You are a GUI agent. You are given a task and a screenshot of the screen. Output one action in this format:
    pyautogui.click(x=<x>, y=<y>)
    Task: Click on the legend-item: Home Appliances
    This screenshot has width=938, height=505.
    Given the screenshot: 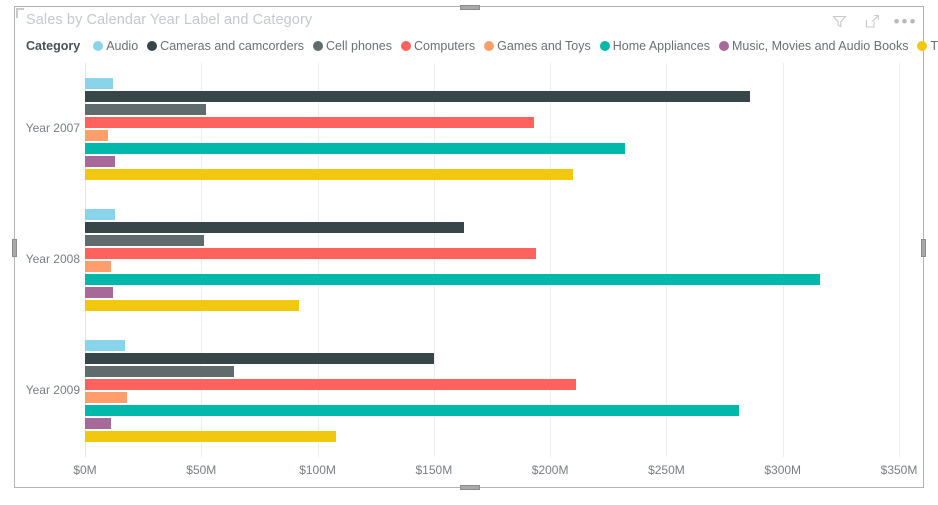 What is the action you would take?
    pyautogui.click(x=654, y=46)
    